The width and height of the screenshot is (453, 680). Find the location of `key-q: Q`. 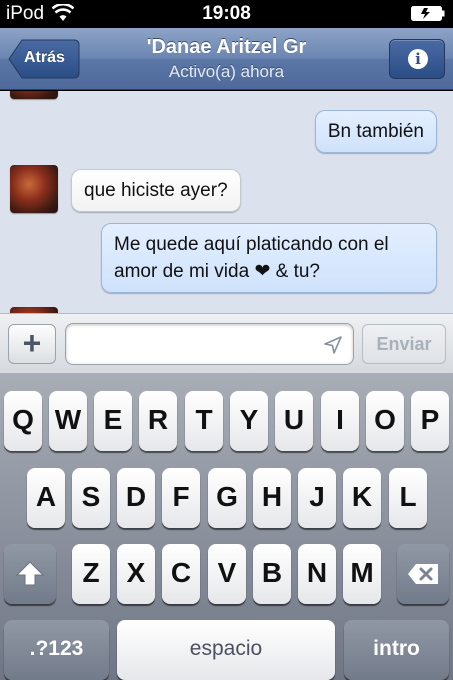

key-q: Q is located at coordinates (23, 421).